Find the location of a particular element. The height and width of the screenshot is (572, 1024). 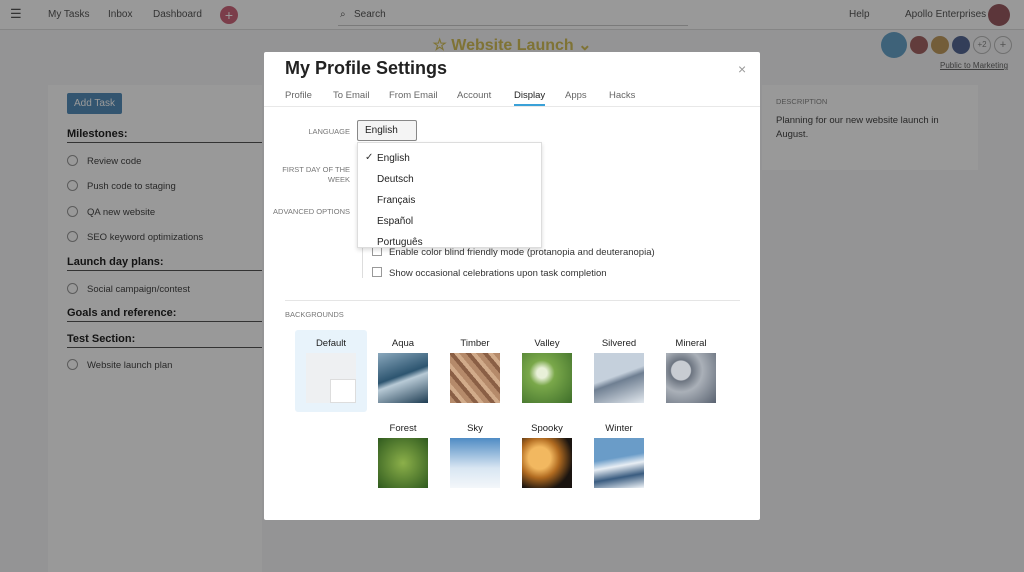

task-item: Social campaign/contest is located at coordinates (128, 289).